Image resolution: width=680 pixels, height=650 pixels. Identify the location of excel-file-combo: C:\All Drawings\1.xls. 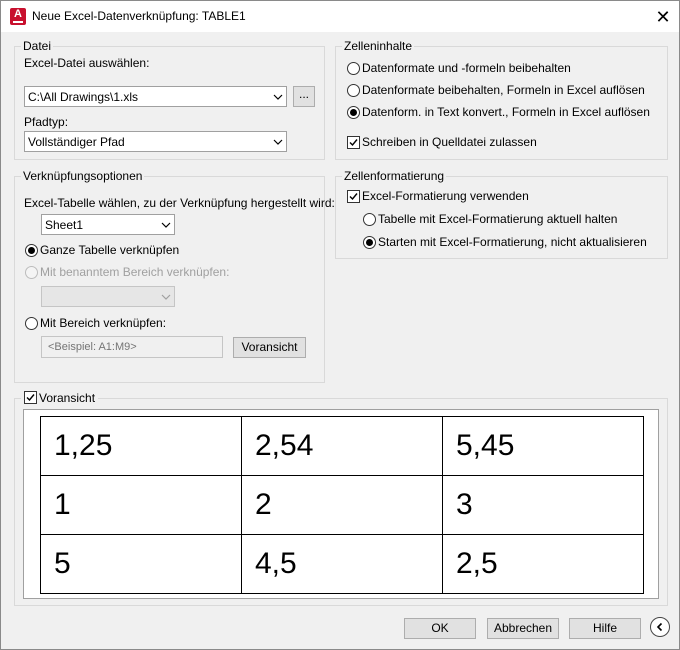
(155, 96).